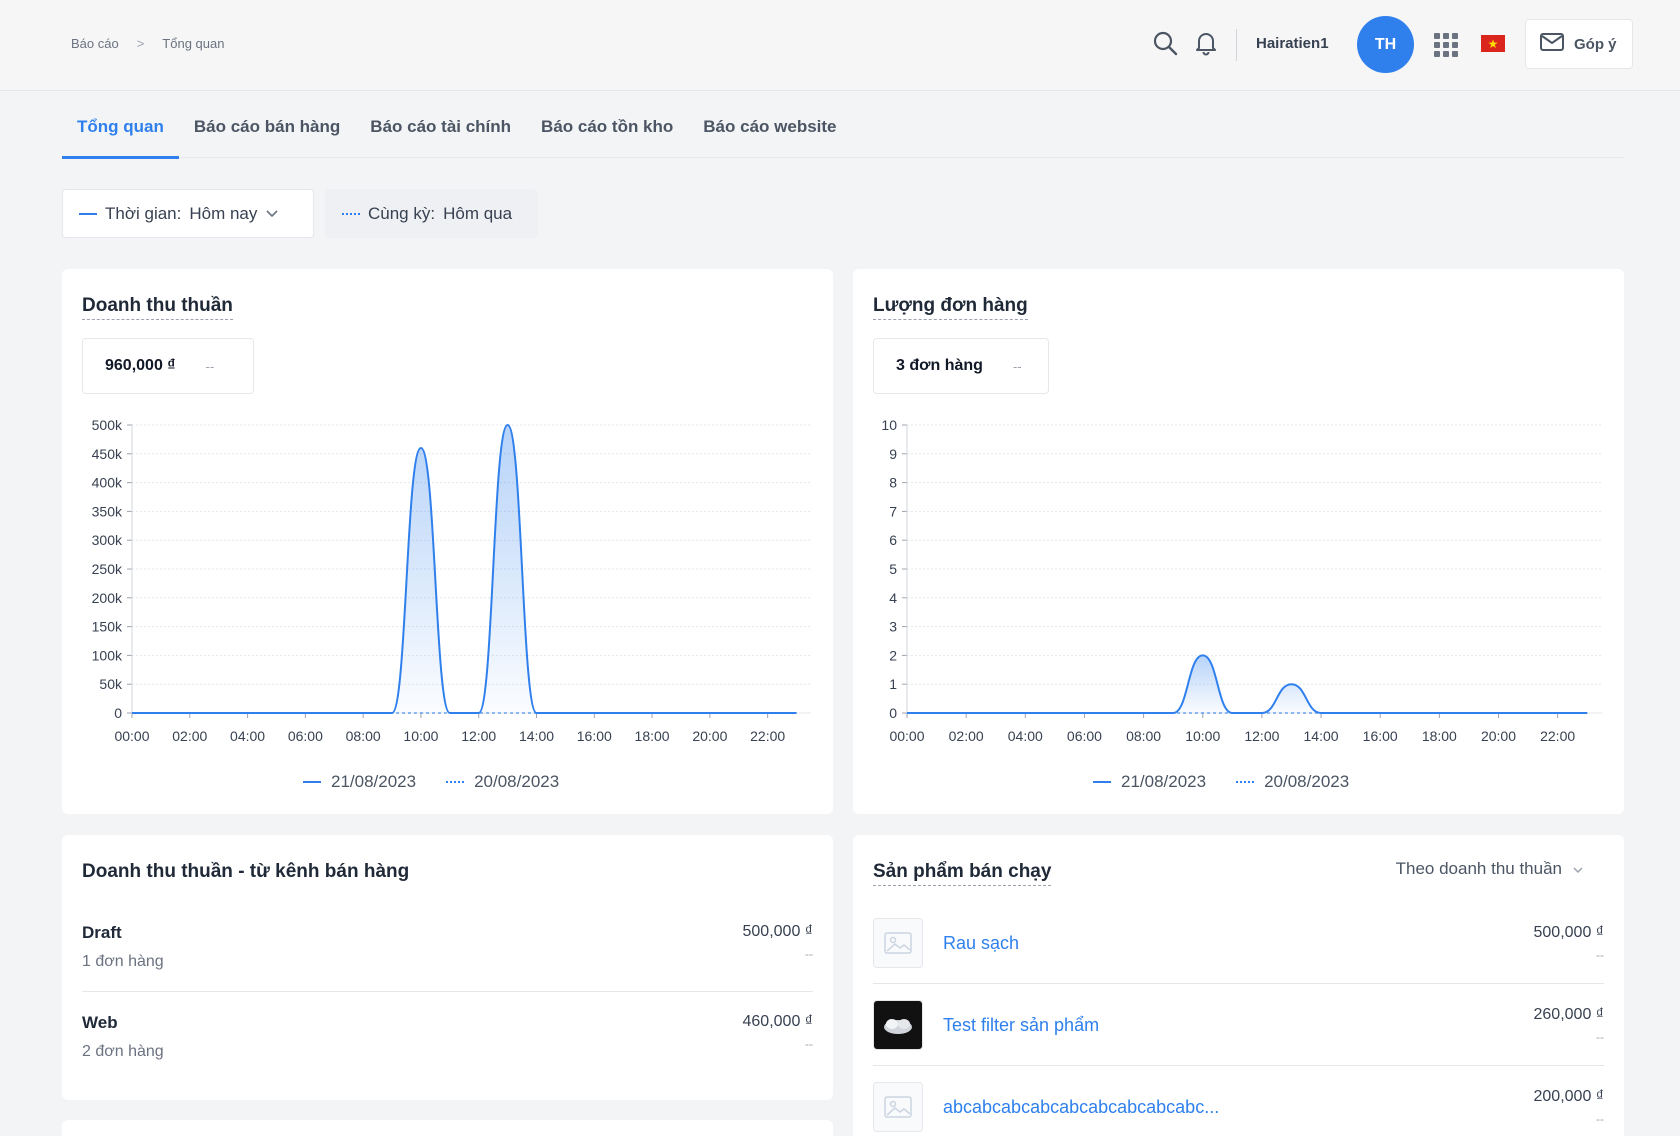  What do you see at coordinates (1552, 44) in the screenshot?
I see `mail-icon` at bounding box center [1552, 44].